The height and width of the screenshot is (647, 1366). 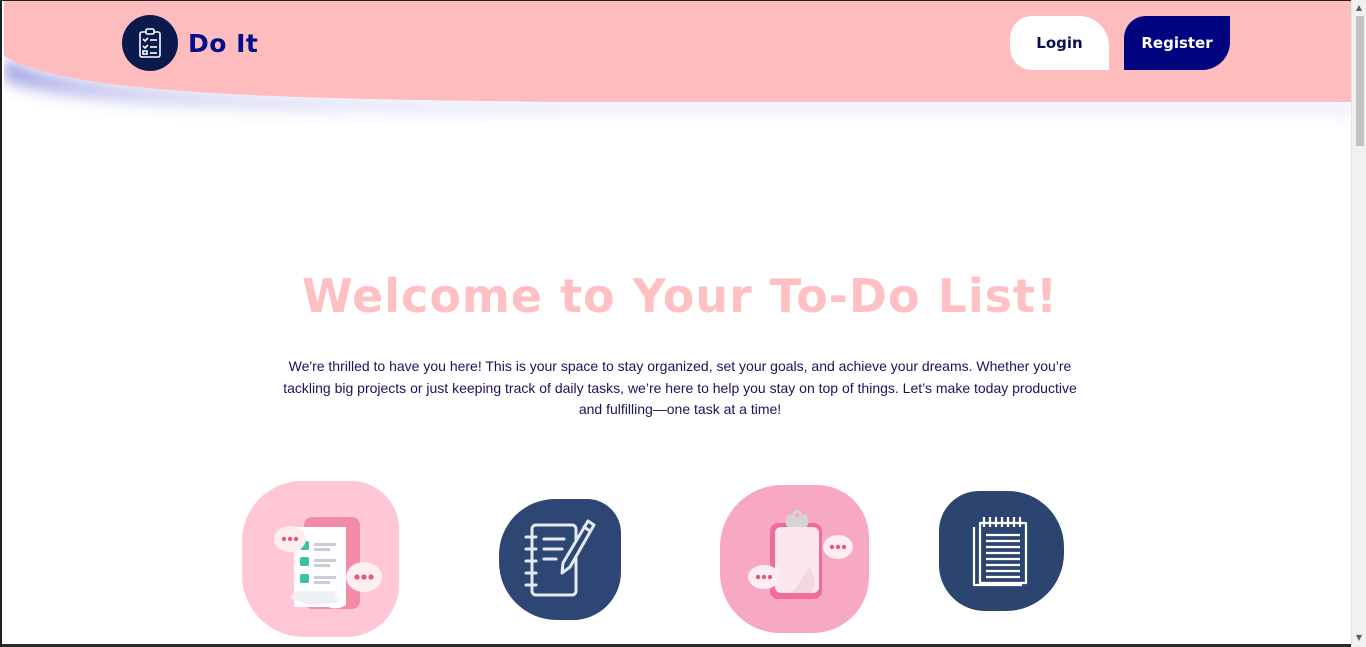 What do you see at coordinates (150, 43) in the screenshot?
I see `clipboard-checklist-icon` at bounding box center [150, 43].